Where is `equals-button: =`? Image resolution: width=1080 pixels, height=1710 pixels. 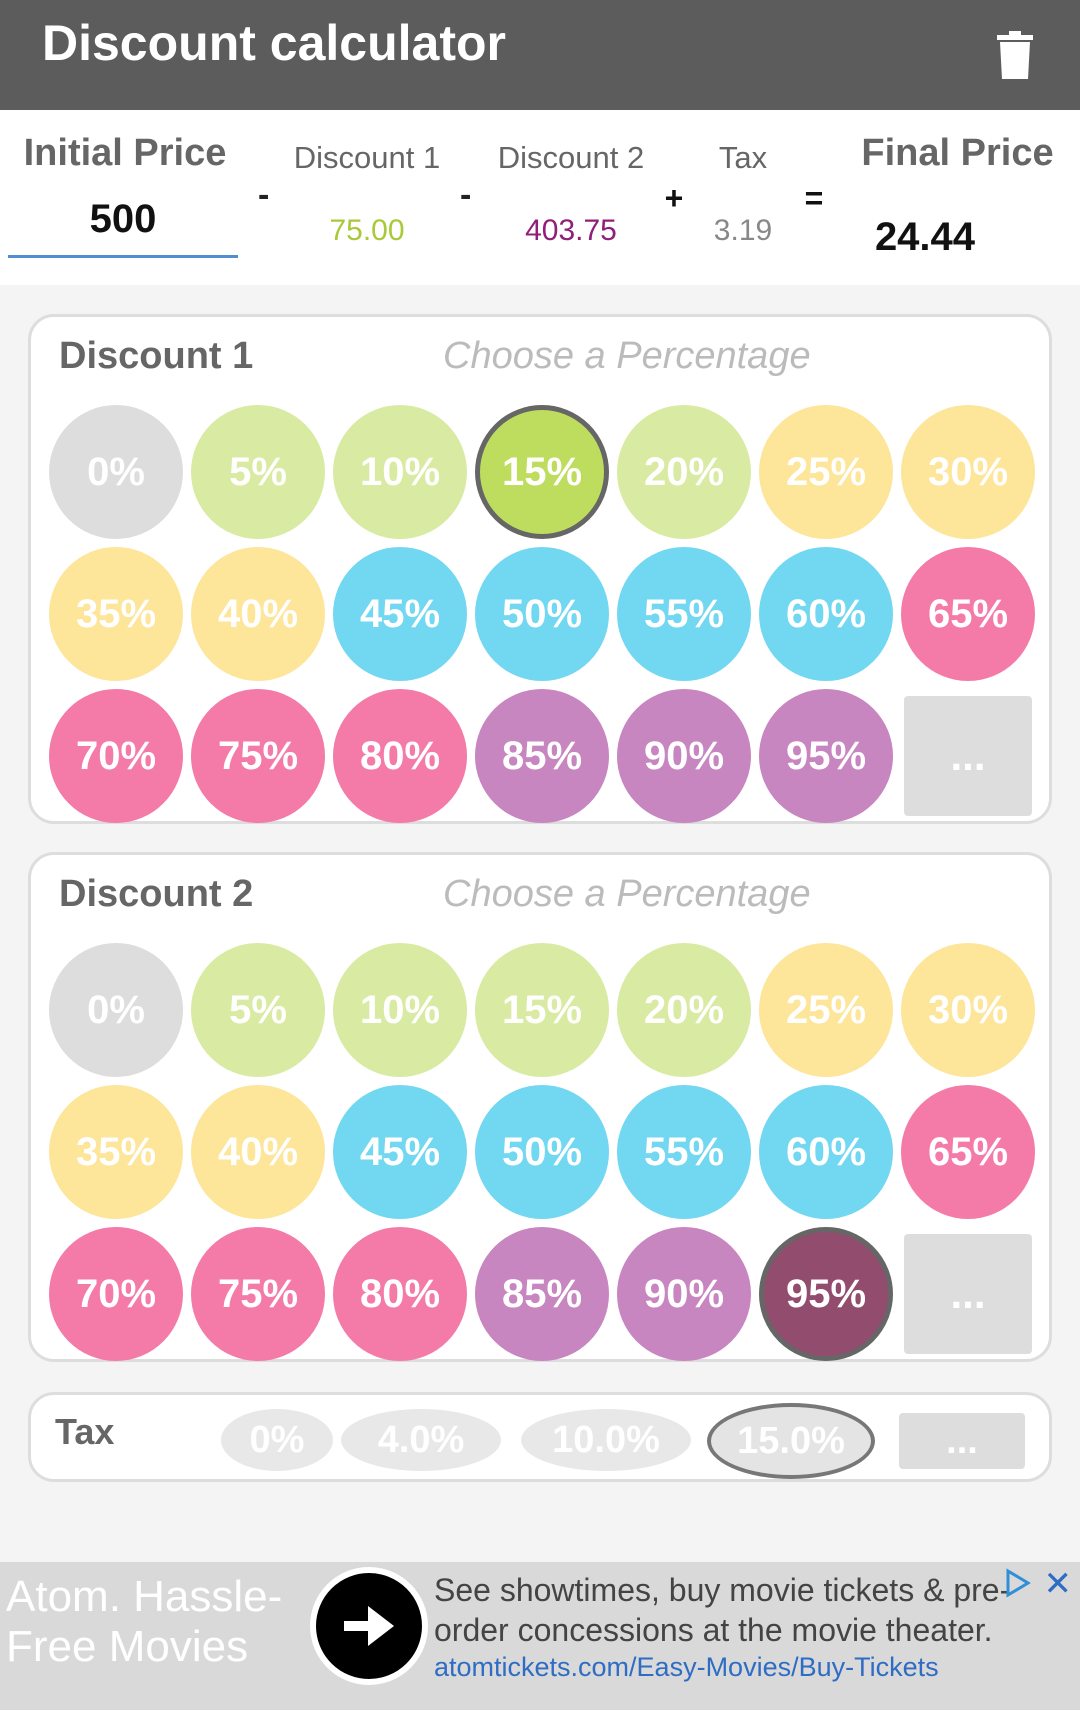
equals-button: = is located at coordinates (814, 199).